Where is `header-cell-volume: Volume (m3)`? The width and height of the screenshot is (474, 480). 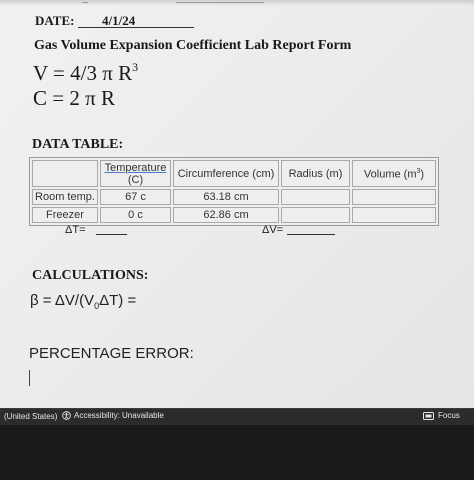 header-cell-volume: Volume (m3) is located at coordinates (394, 173).